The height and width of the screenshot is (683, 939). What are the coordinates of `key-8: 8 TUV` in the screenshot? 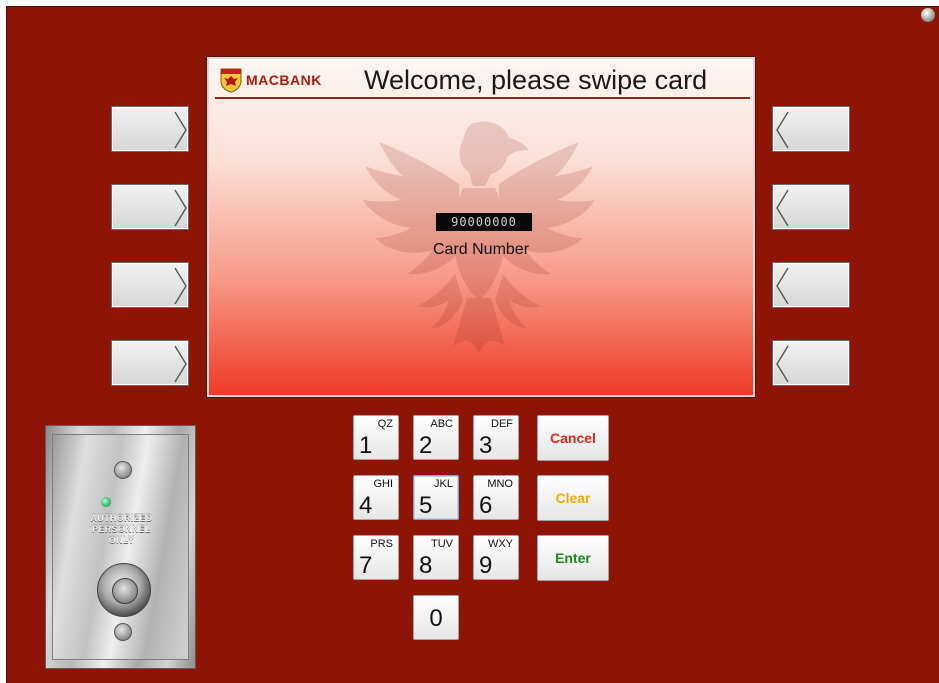 It's located at (436, 557).